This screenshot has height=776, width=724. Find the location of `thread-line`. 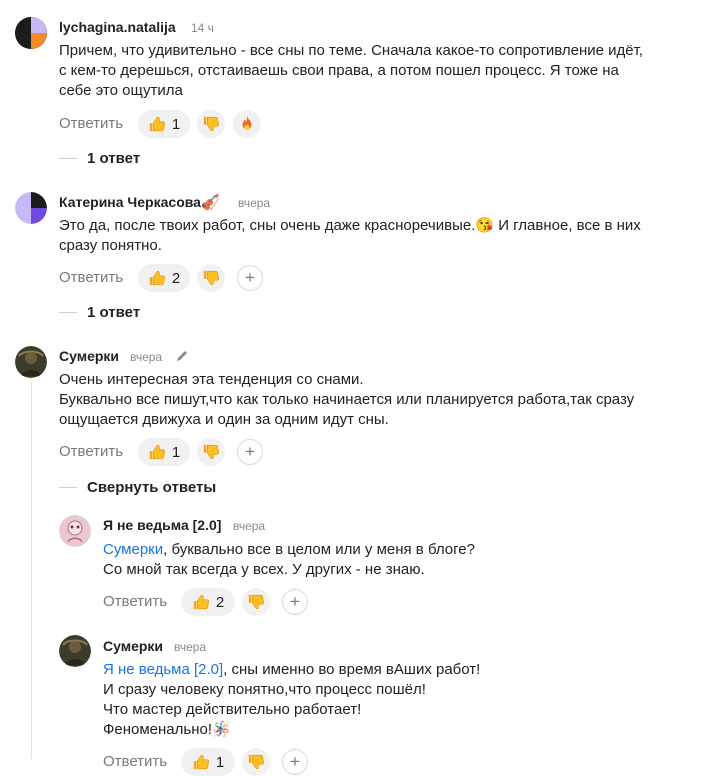

thread-line is located at coordinates (31, 570).